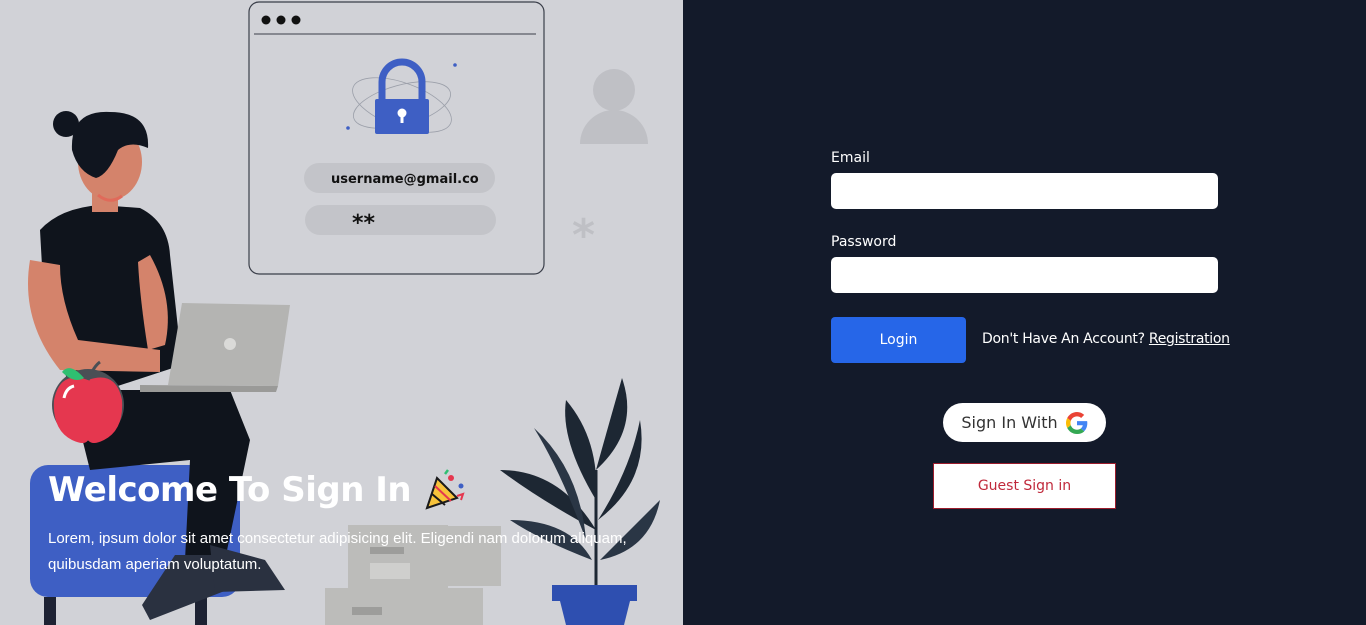 This screenshot has width=1366, height=625. Describe the element at coordinates (405, 179) in the screenshot. I see `username-graphic-text: username@gmail.co` at that location.